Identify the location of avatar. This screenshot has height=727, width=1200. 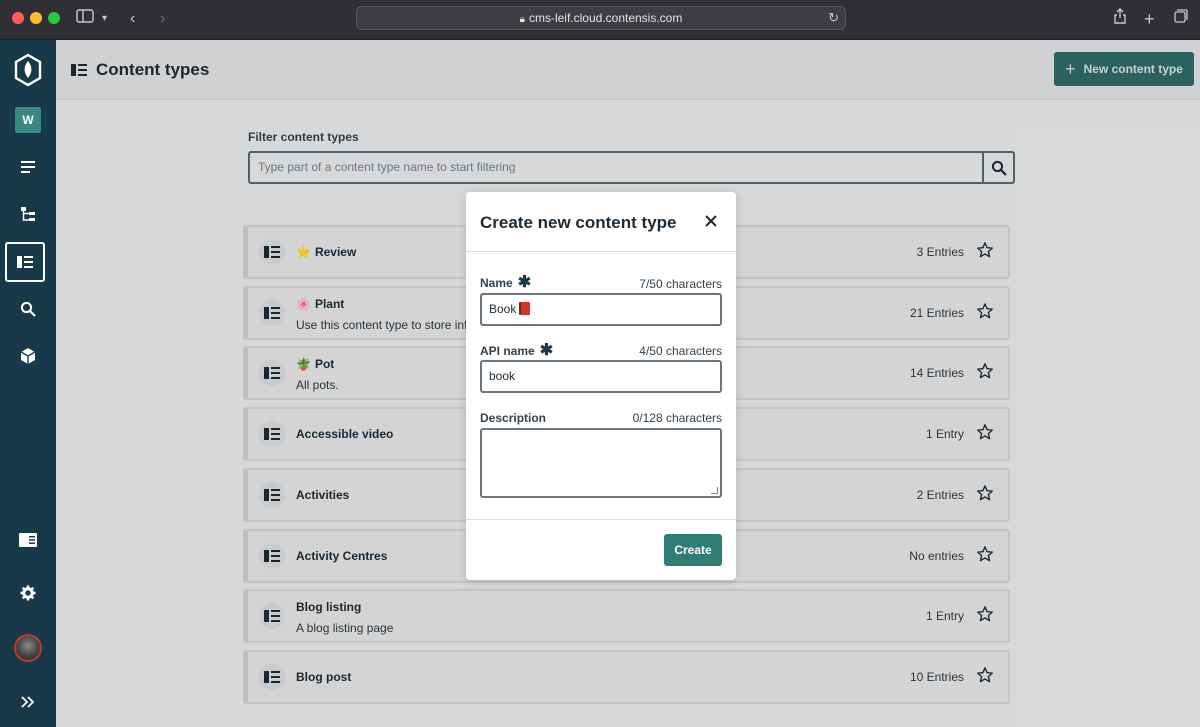
(28, 648).